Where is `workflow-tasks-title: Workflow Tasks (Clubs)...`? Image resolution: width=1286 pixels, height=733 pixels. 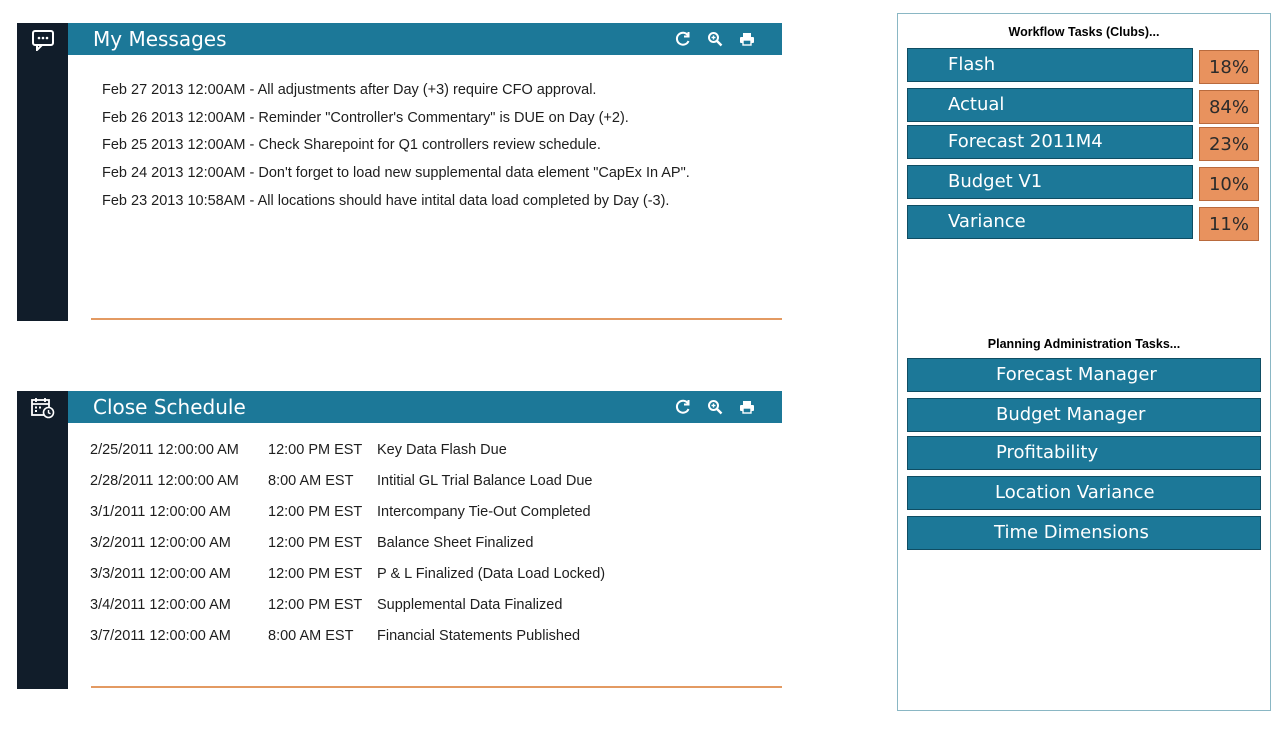 workflow-tasks-title: Workflow Tasks (Clubs)... is located at coordinates (1084, 32).